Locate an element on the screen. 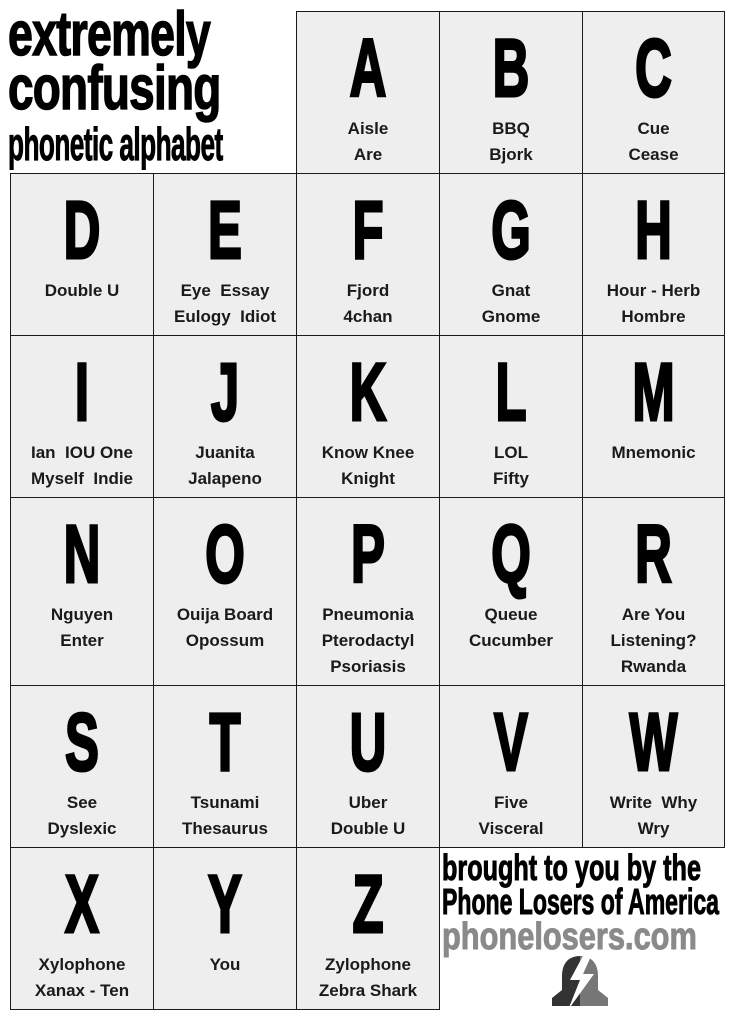  example-words: Nguyen Enter is located at coordinates (82, 628).